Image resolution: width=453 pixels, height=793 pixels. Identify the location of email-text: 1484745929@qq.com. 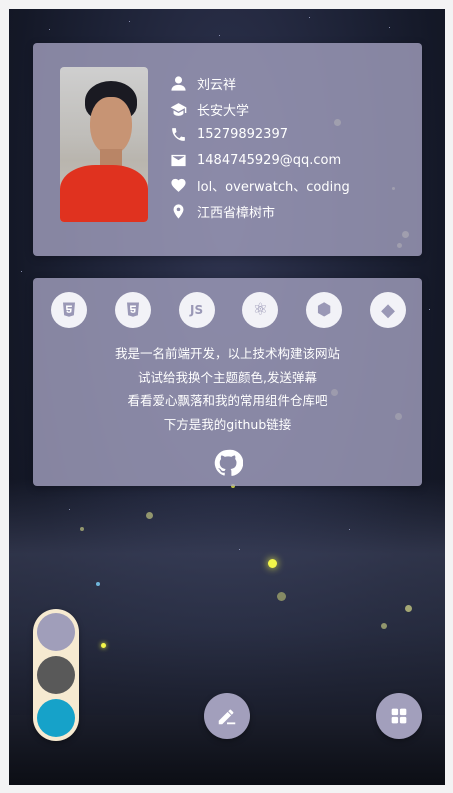
(269, 160).